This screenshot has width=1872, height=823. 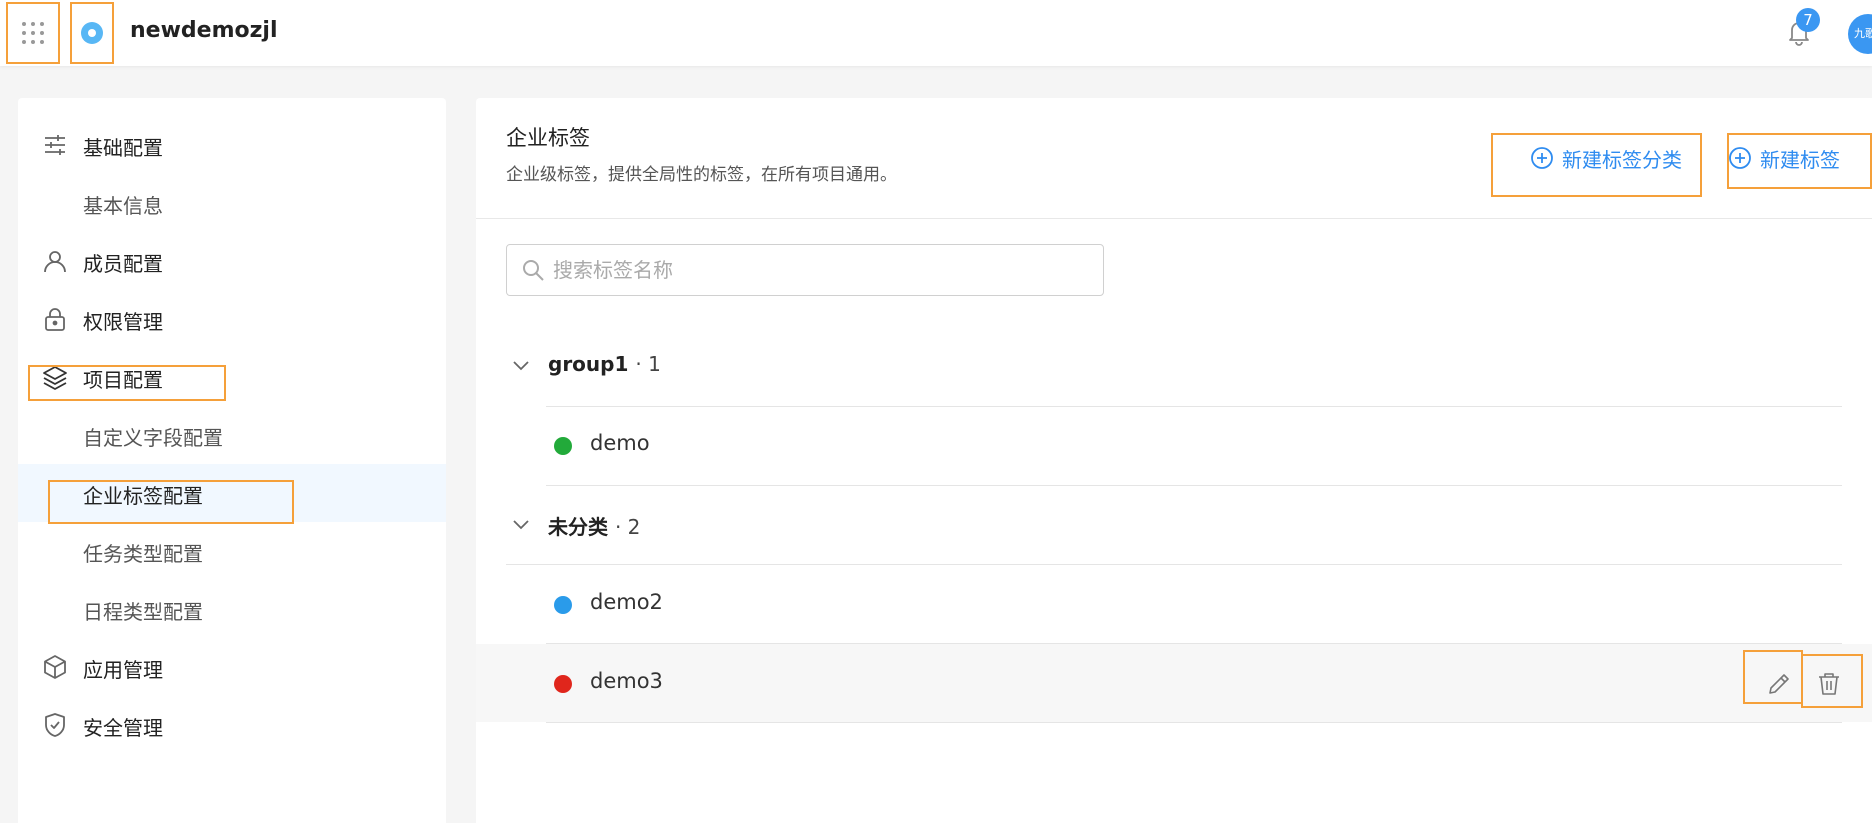 I want to click on sidebar-item-label: 权限管理, so click(x=123, y=322).